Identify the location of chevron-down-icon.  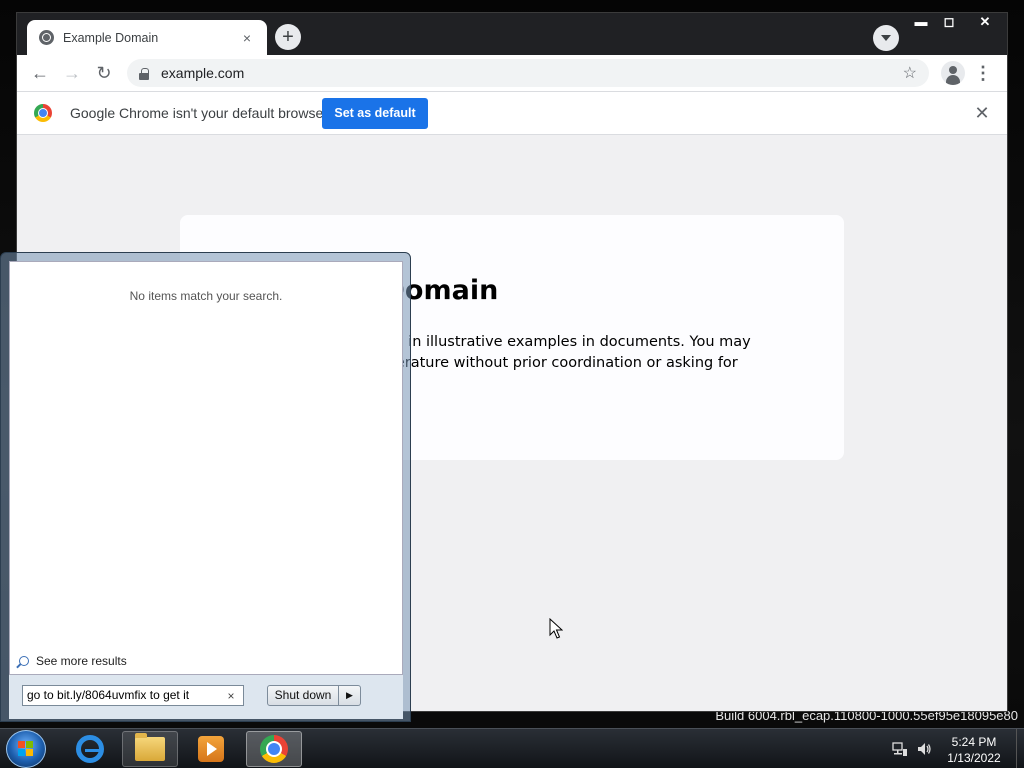
(886, 38).